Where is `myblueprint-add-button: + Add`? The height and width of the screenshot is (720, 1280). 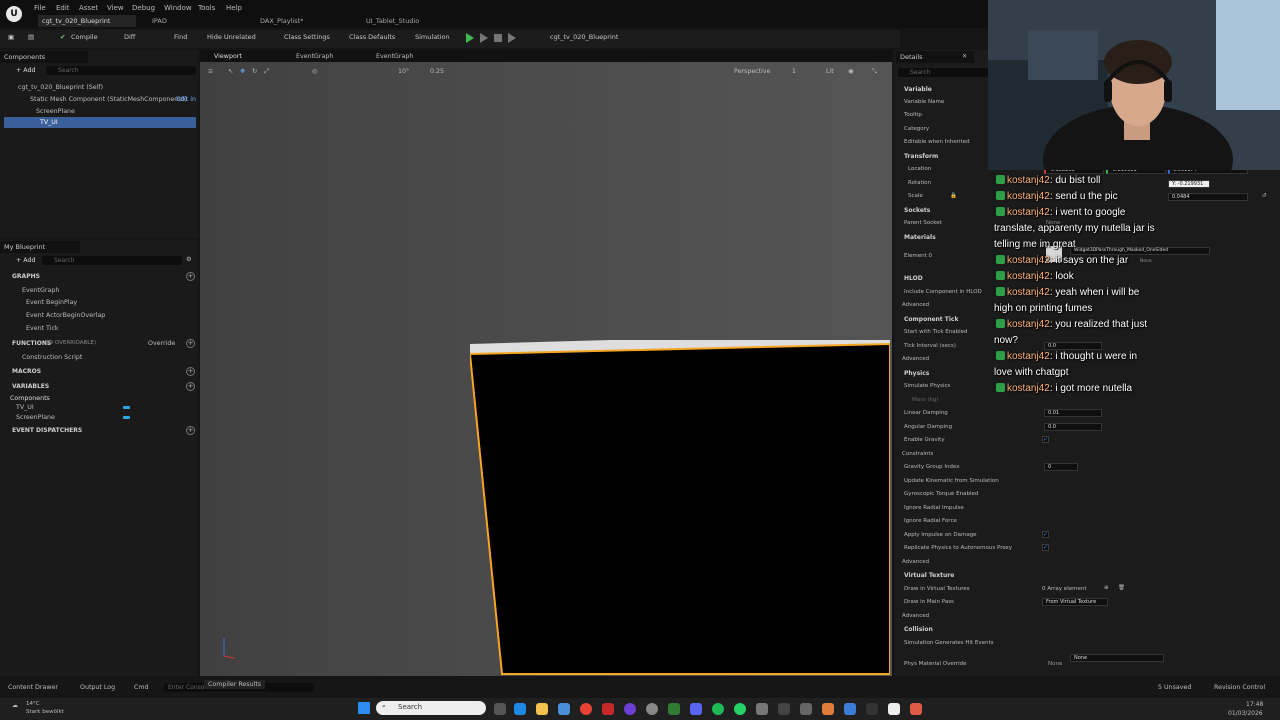 myblueprint-add-button: + Add is located at coordinates (25, 260).